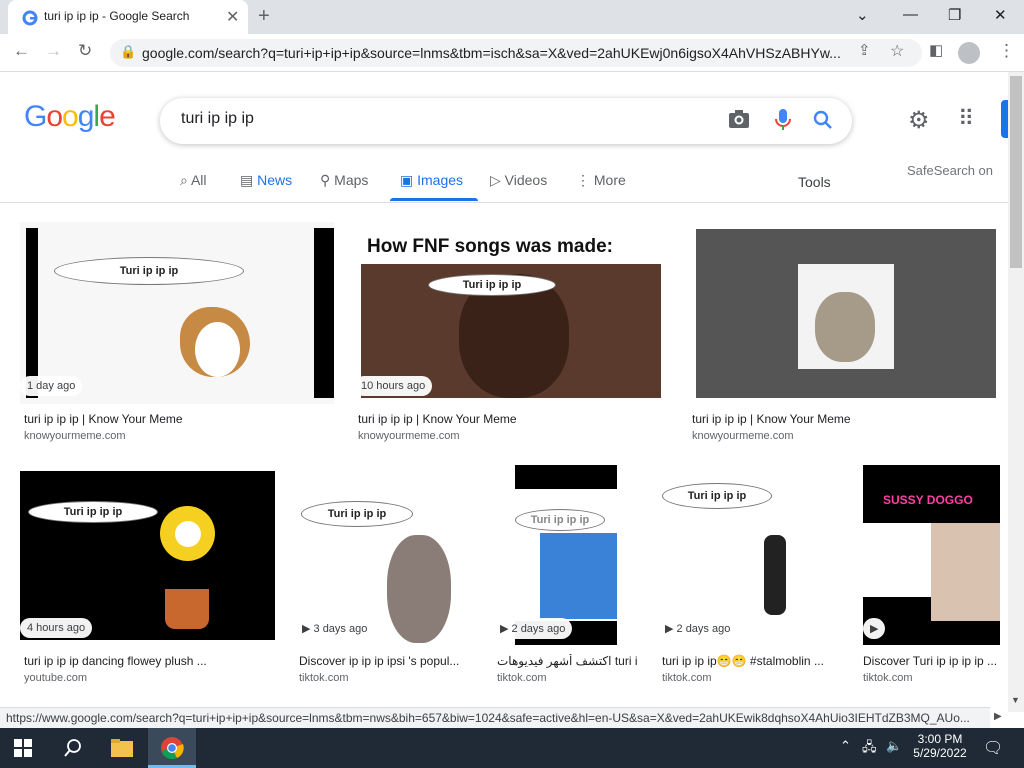 Image resolution: width=1024 pixels, height=768 pixels. Describe the element at coordinates (931, 555) in the screenshot. I see `result-thumbnail: SUSSY DOGGO` at that location.